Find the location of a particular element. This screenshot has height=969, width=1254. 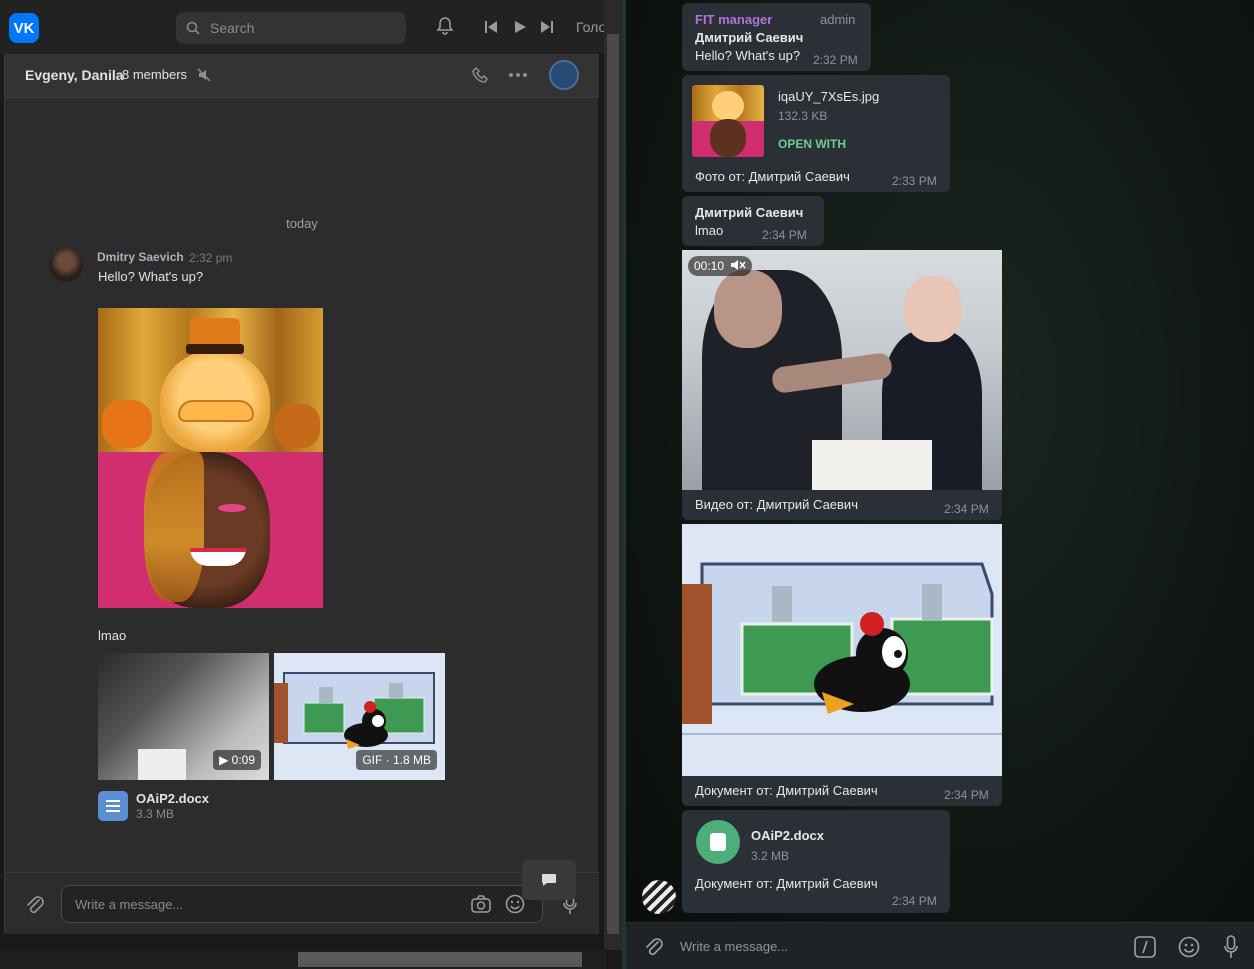

search-input: Search is located at coordinates (291, 28).